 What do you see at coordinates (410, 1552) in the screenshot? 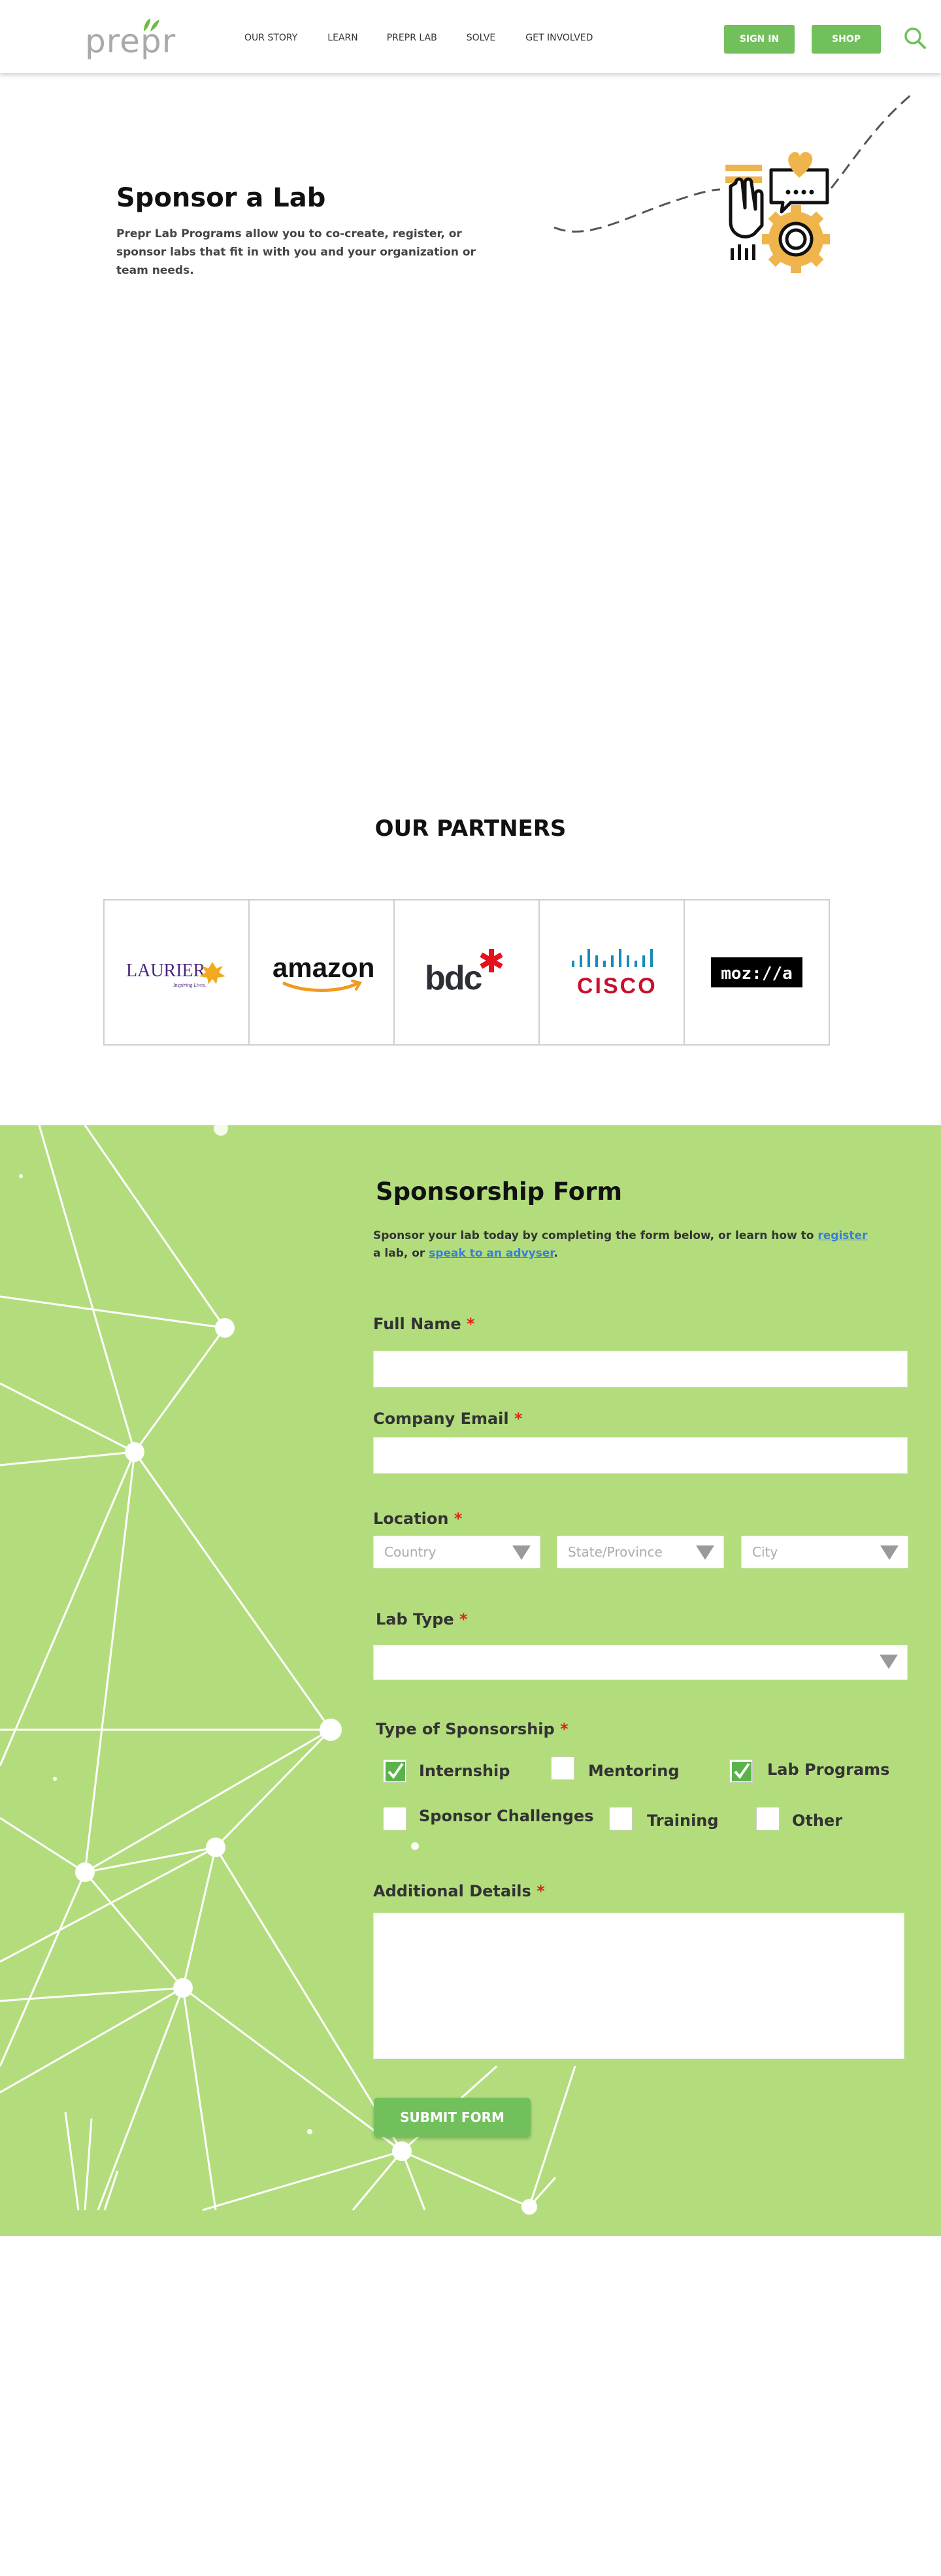
I see `country-placeholder: Country` at bounding box center [410, 1552].